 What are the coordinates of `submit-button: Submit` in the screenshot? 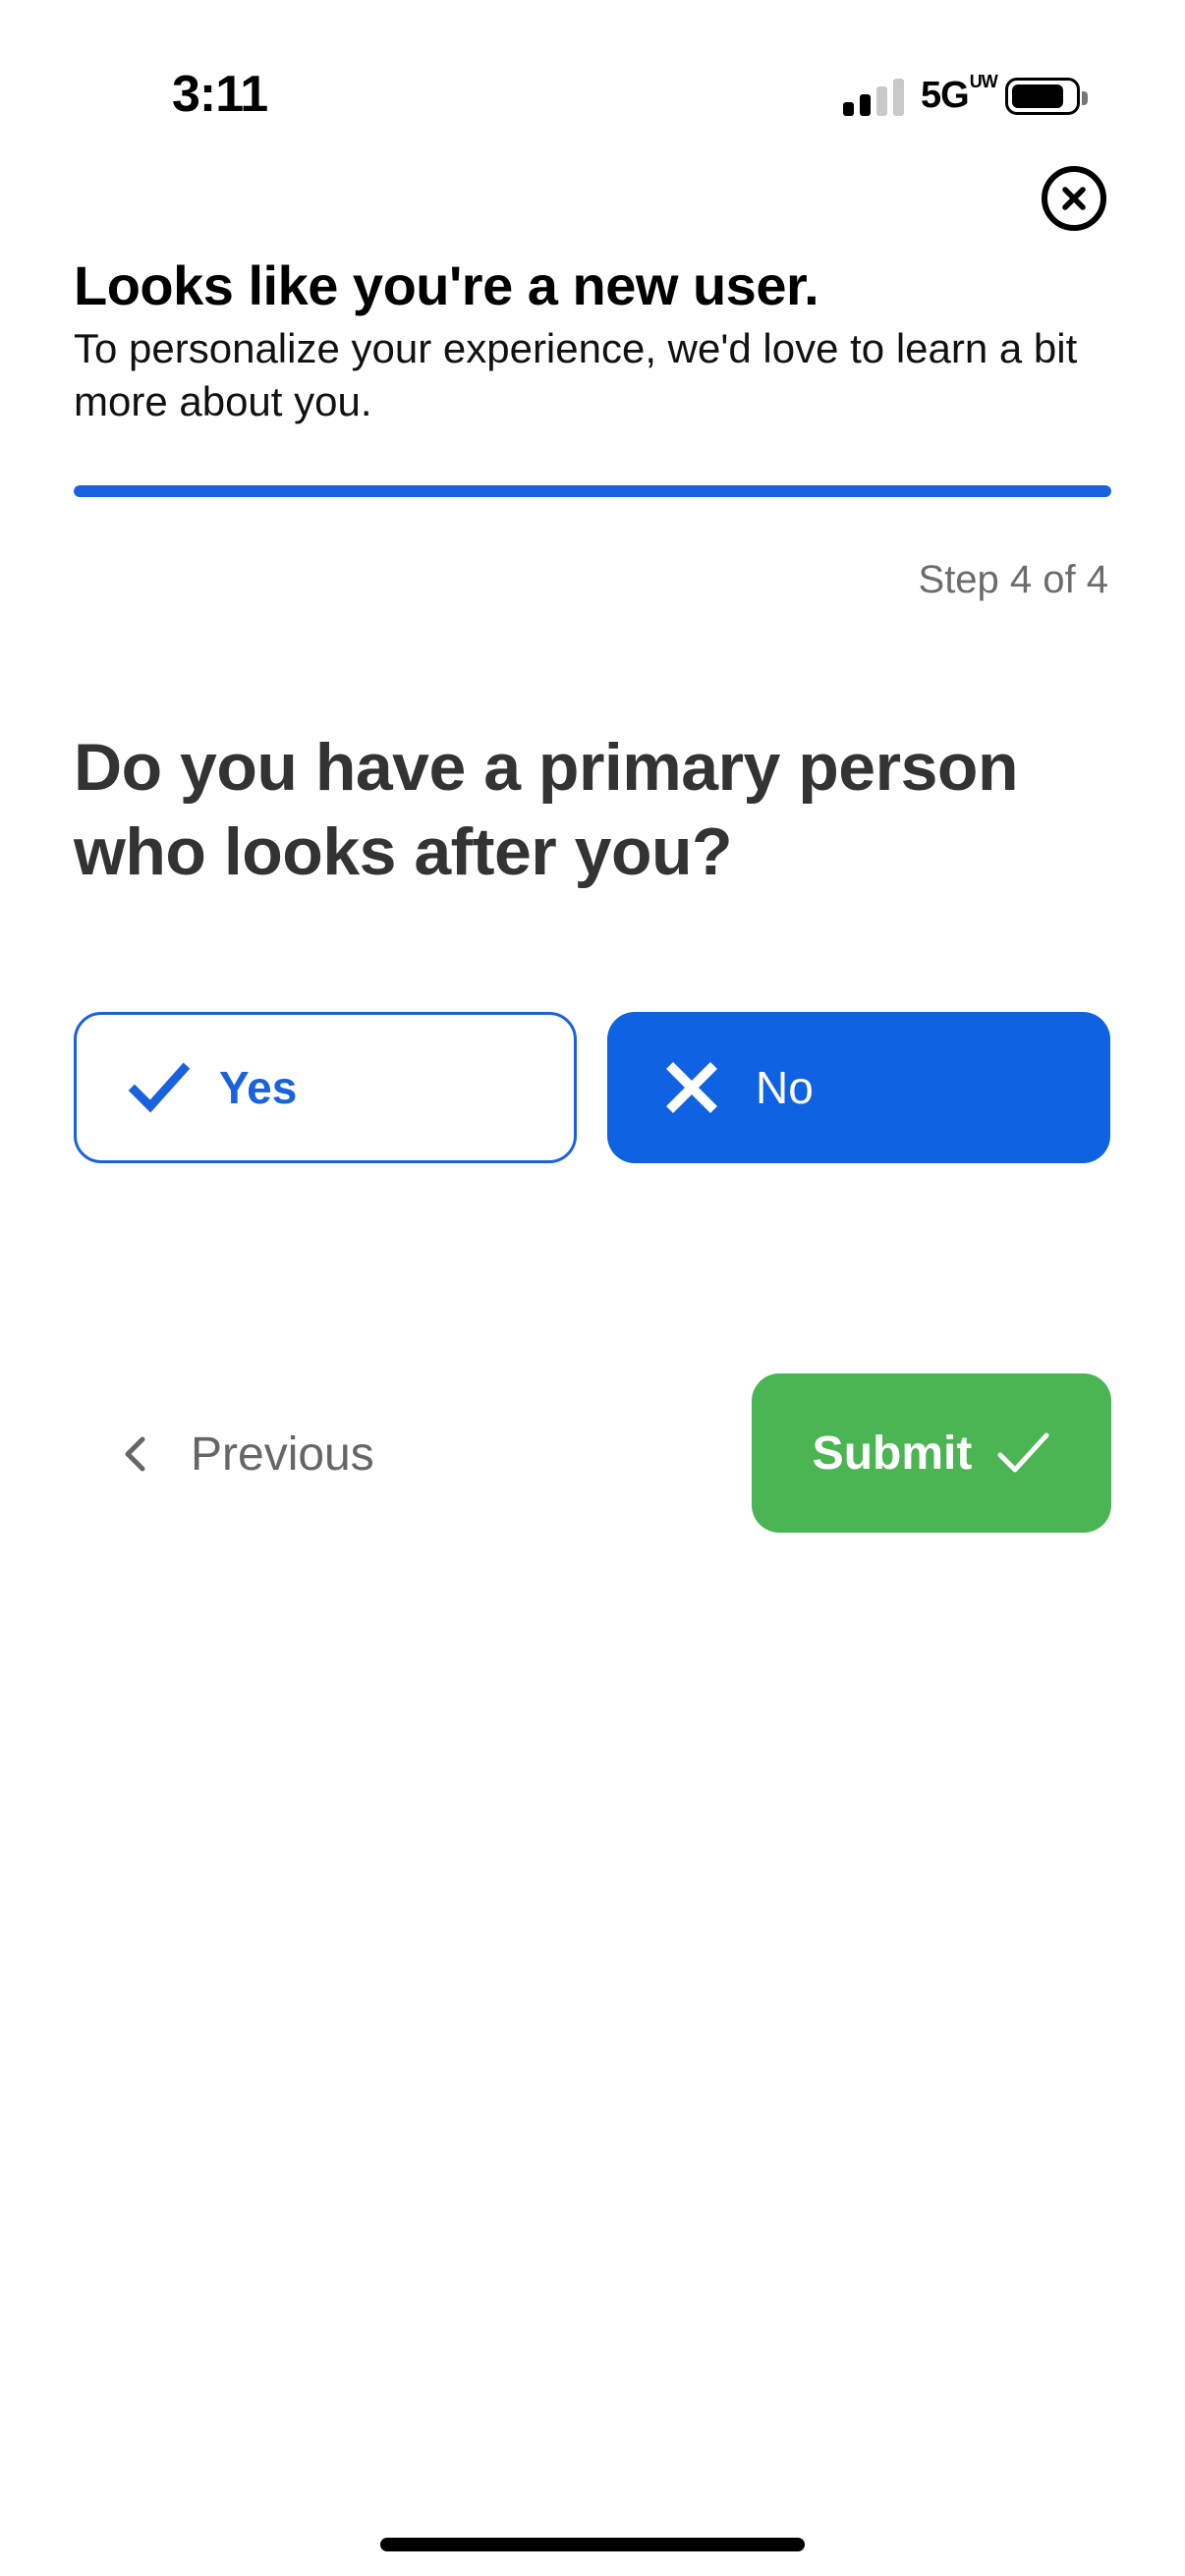 It's located at (932, 1453).